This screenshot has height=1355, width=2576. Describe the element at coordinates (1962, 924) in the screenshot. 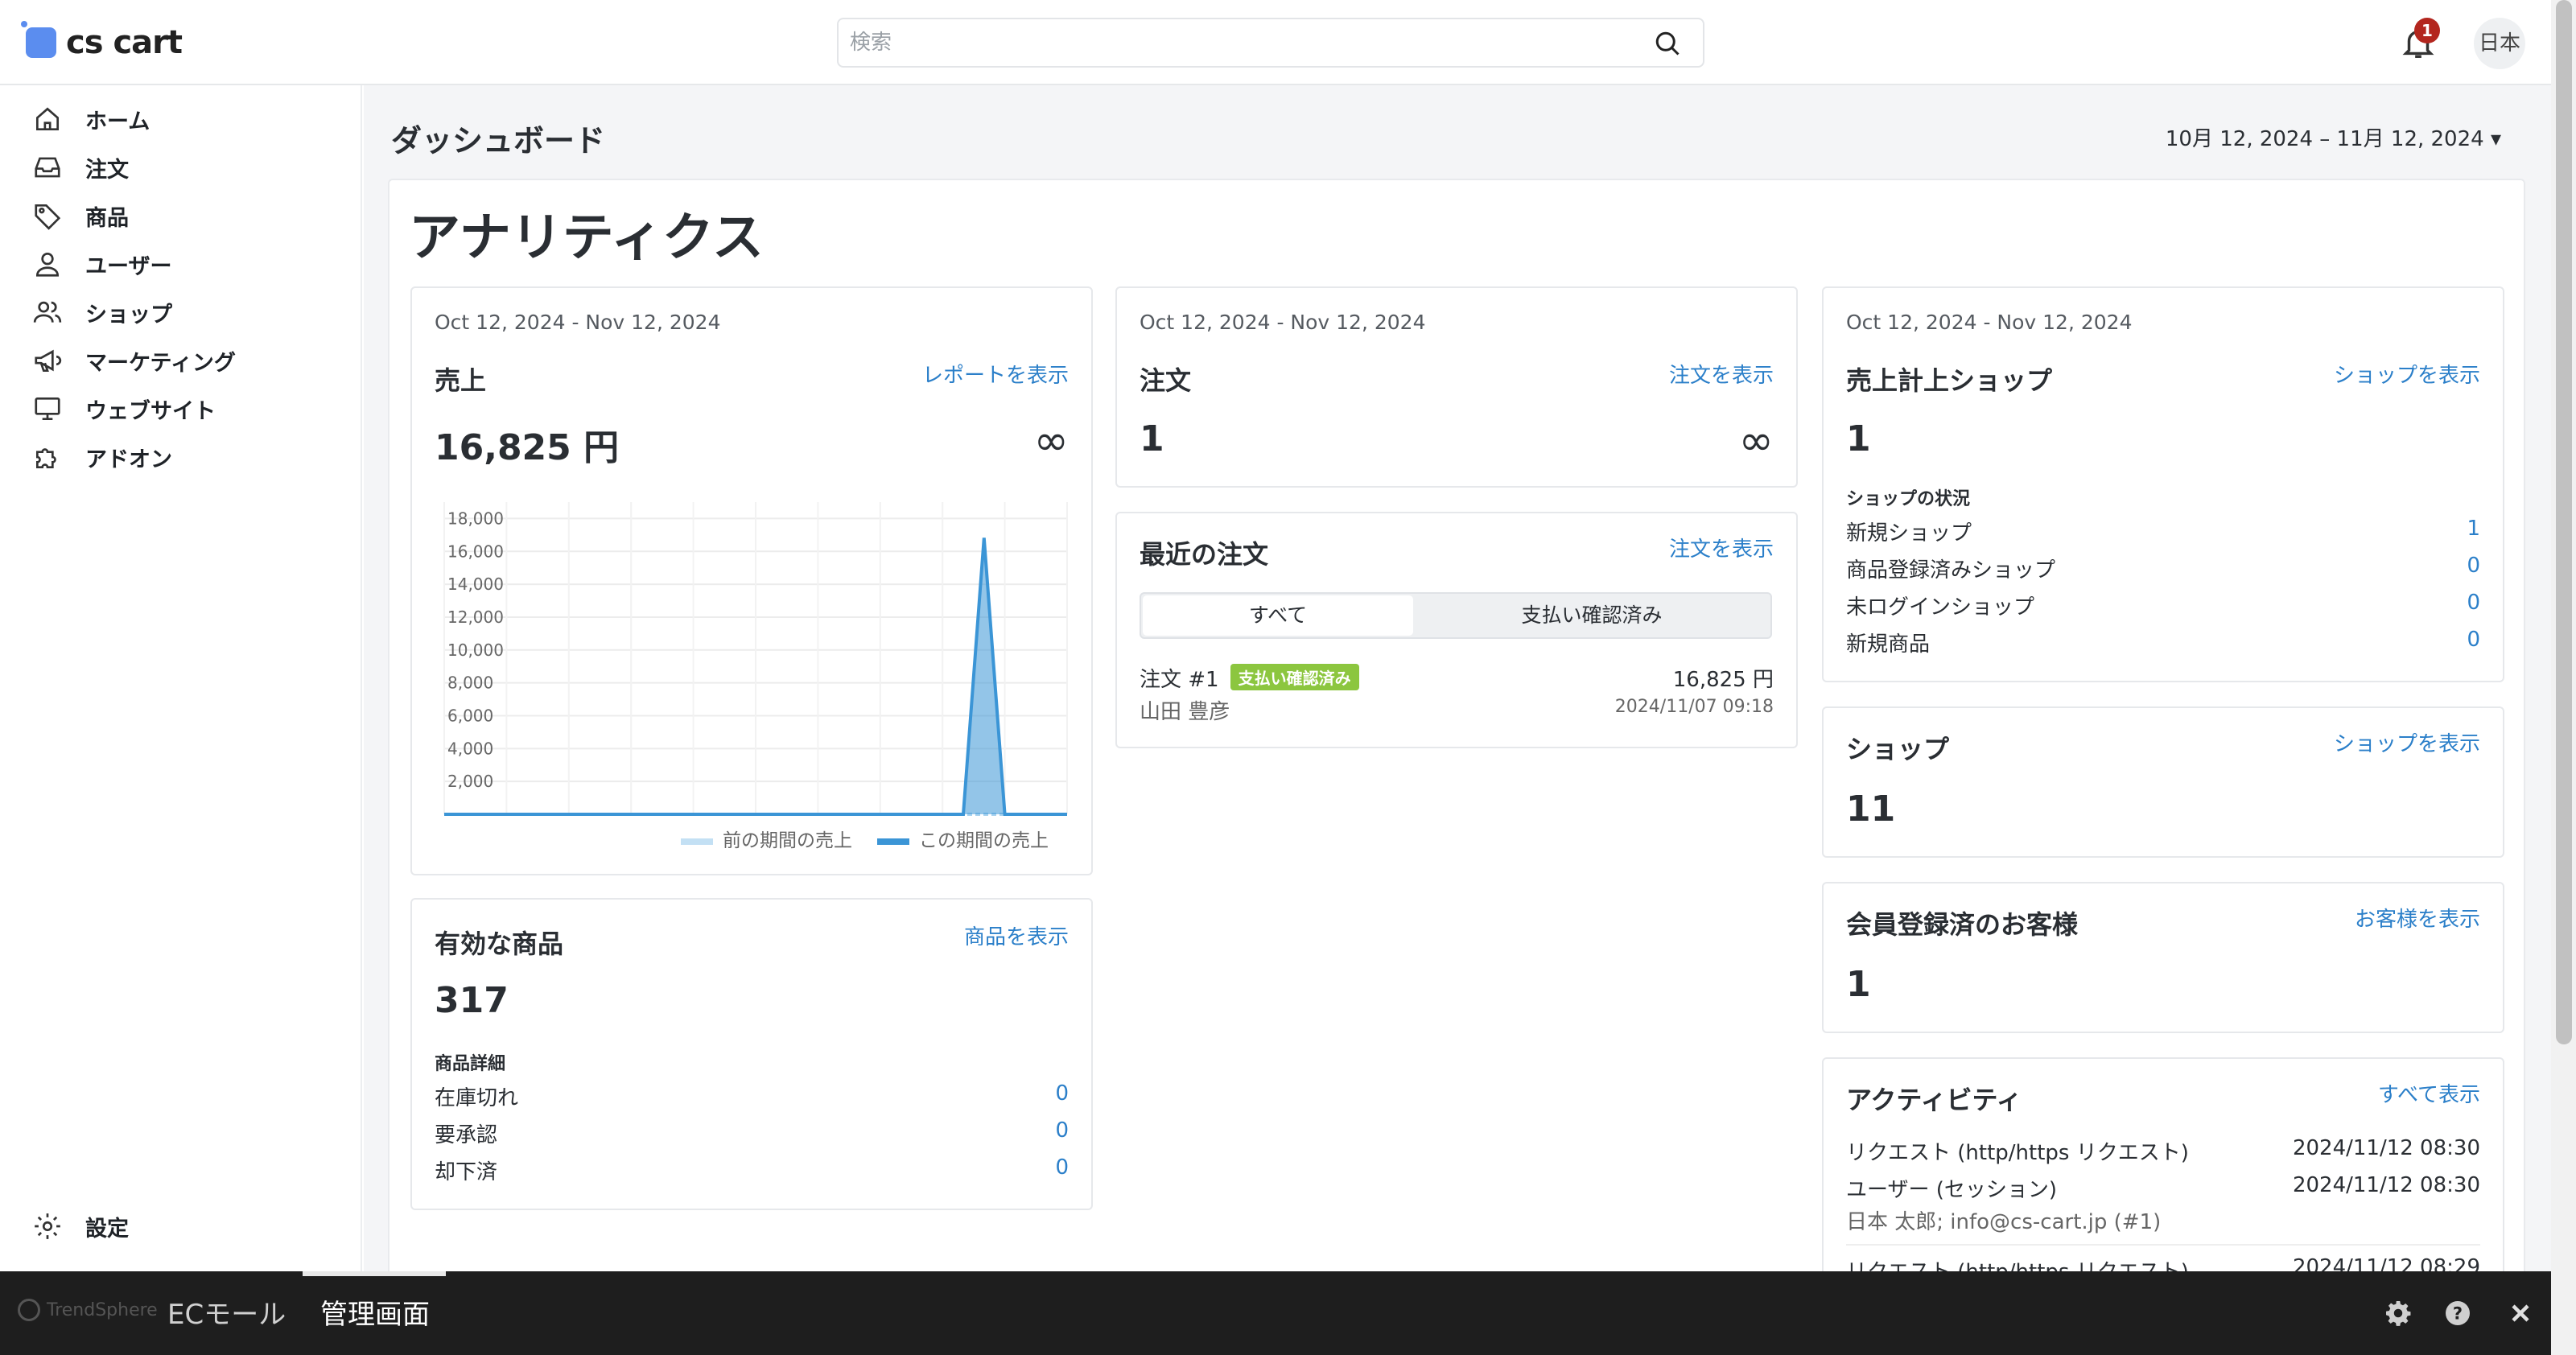

I see `card-title: 会員登録済のお客様` at that location.